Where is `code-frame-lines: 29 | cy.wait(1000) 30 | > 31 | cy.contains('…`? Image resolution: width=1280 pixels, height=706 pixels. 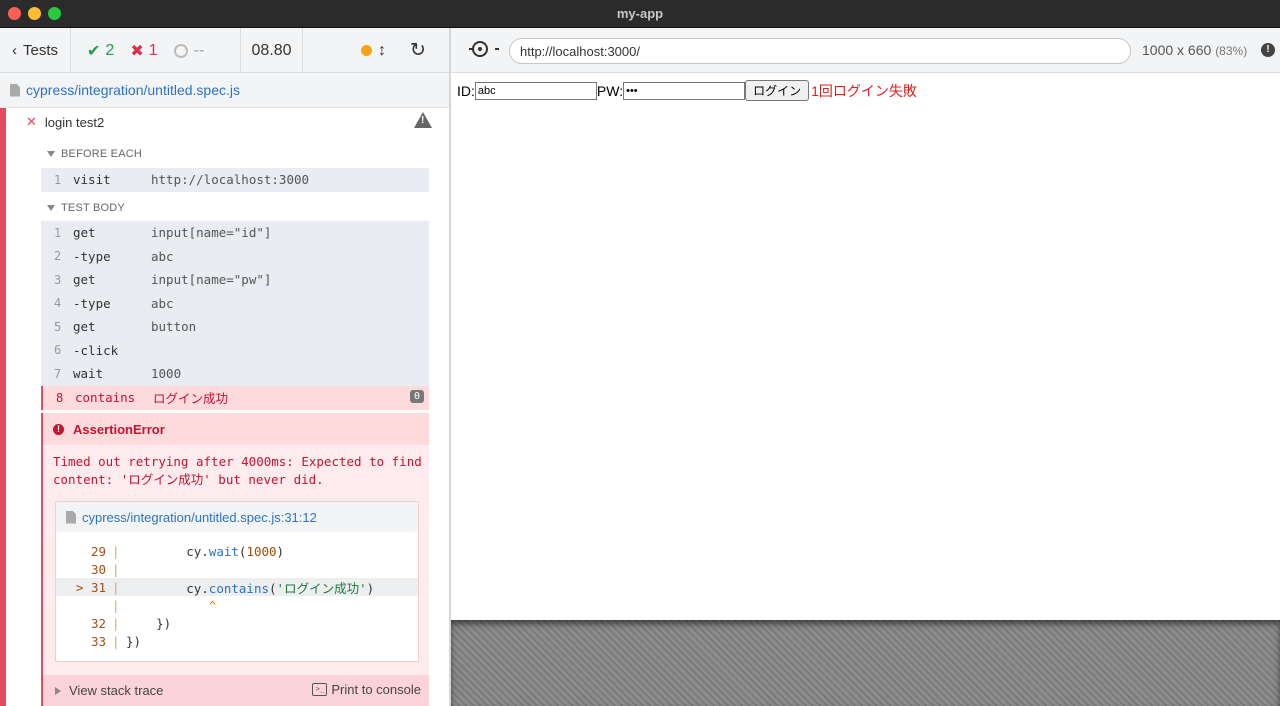
code-frame-lines: 29 | cy.wait(1000) 30 | > 31 | cy.contains('… is located at coordinates (237, 591).